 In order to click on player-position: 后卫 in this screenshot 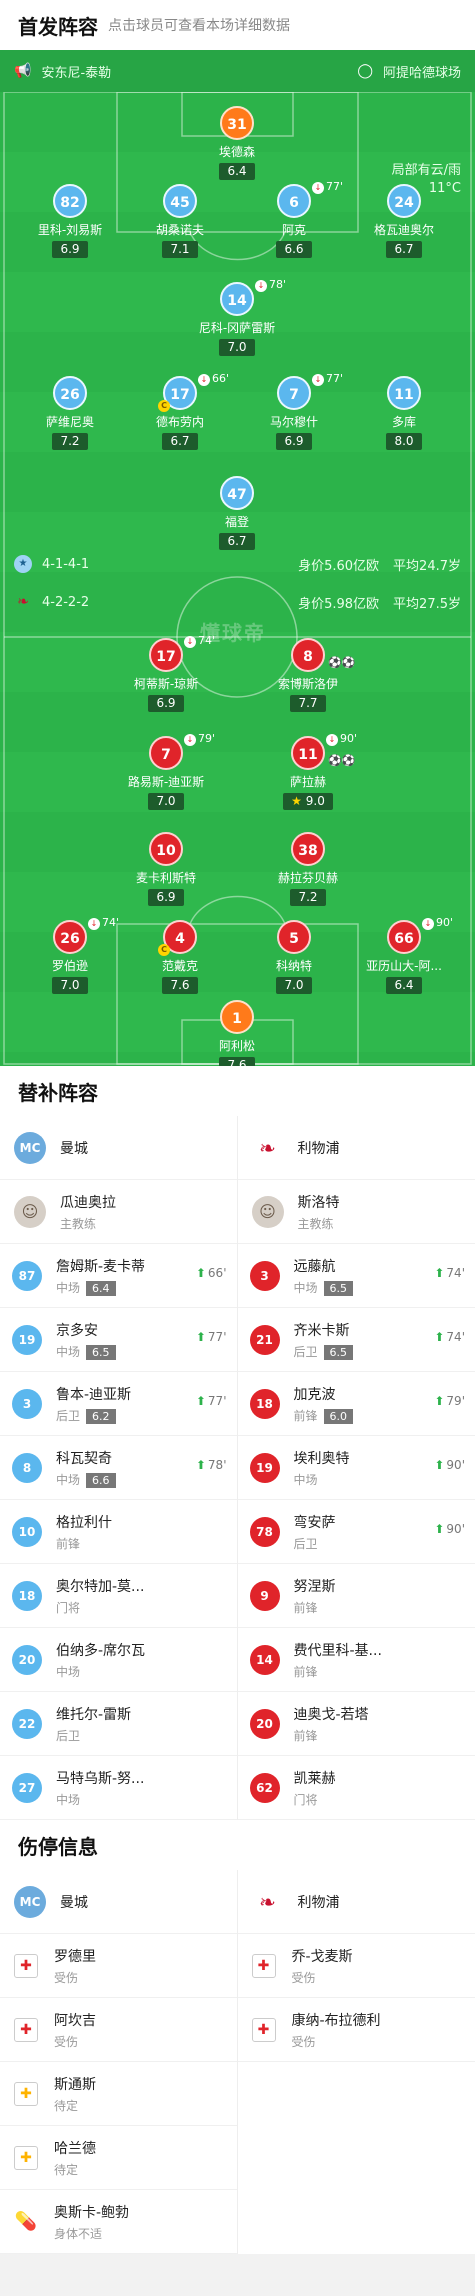, I will do `click(305, 1351)`.